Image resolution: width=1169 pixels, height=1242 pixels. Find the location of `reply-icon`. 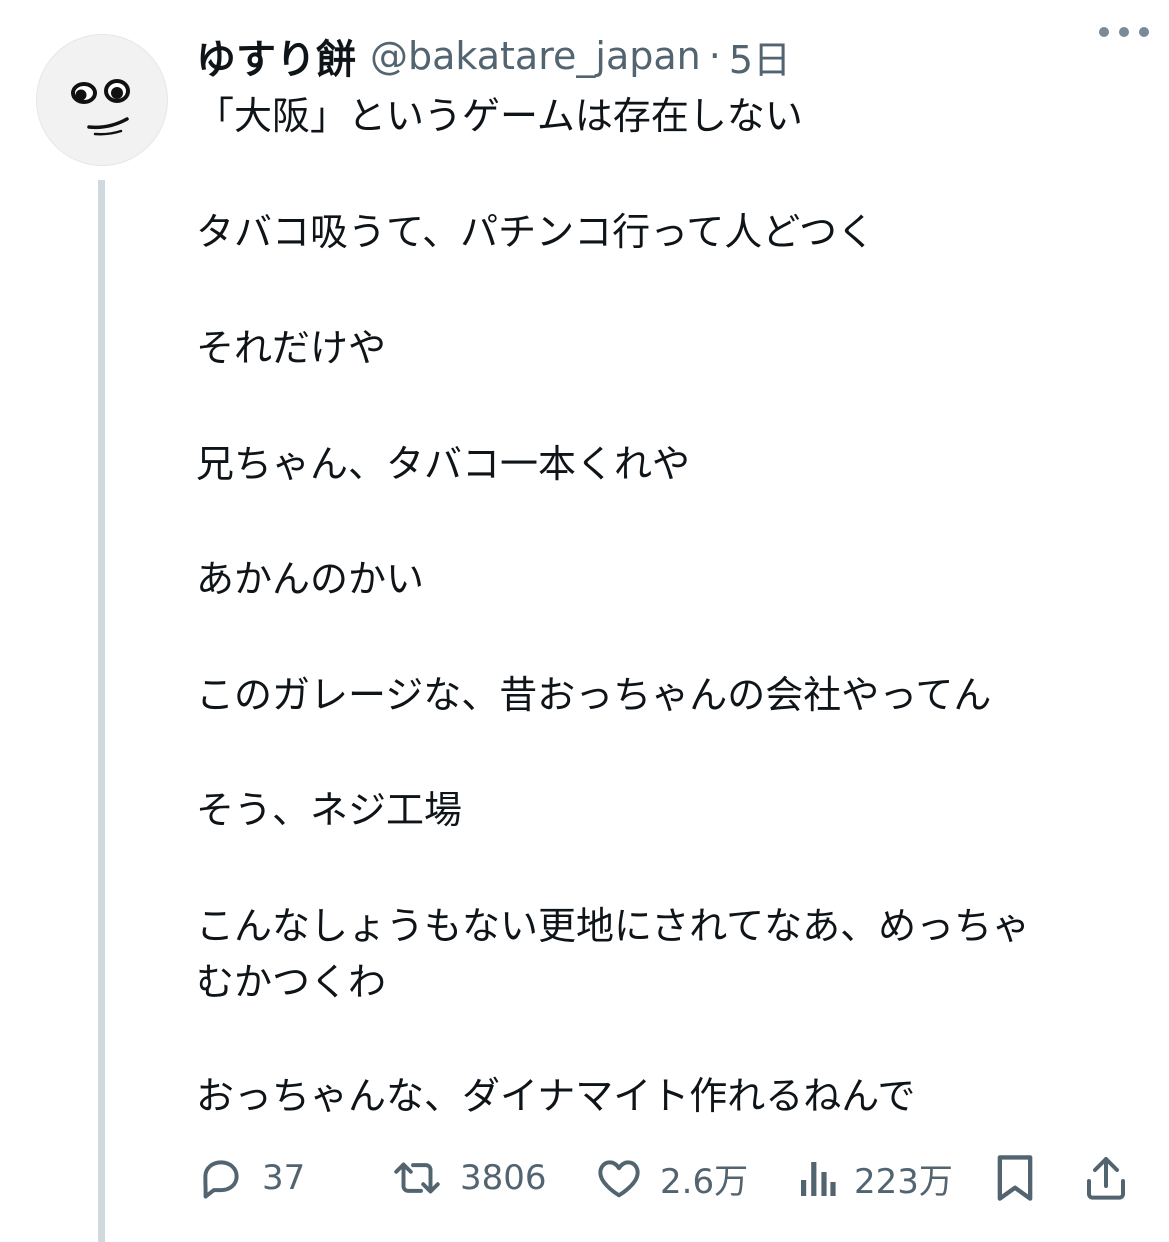

reply-icon is located at coordinates (221, 1179).